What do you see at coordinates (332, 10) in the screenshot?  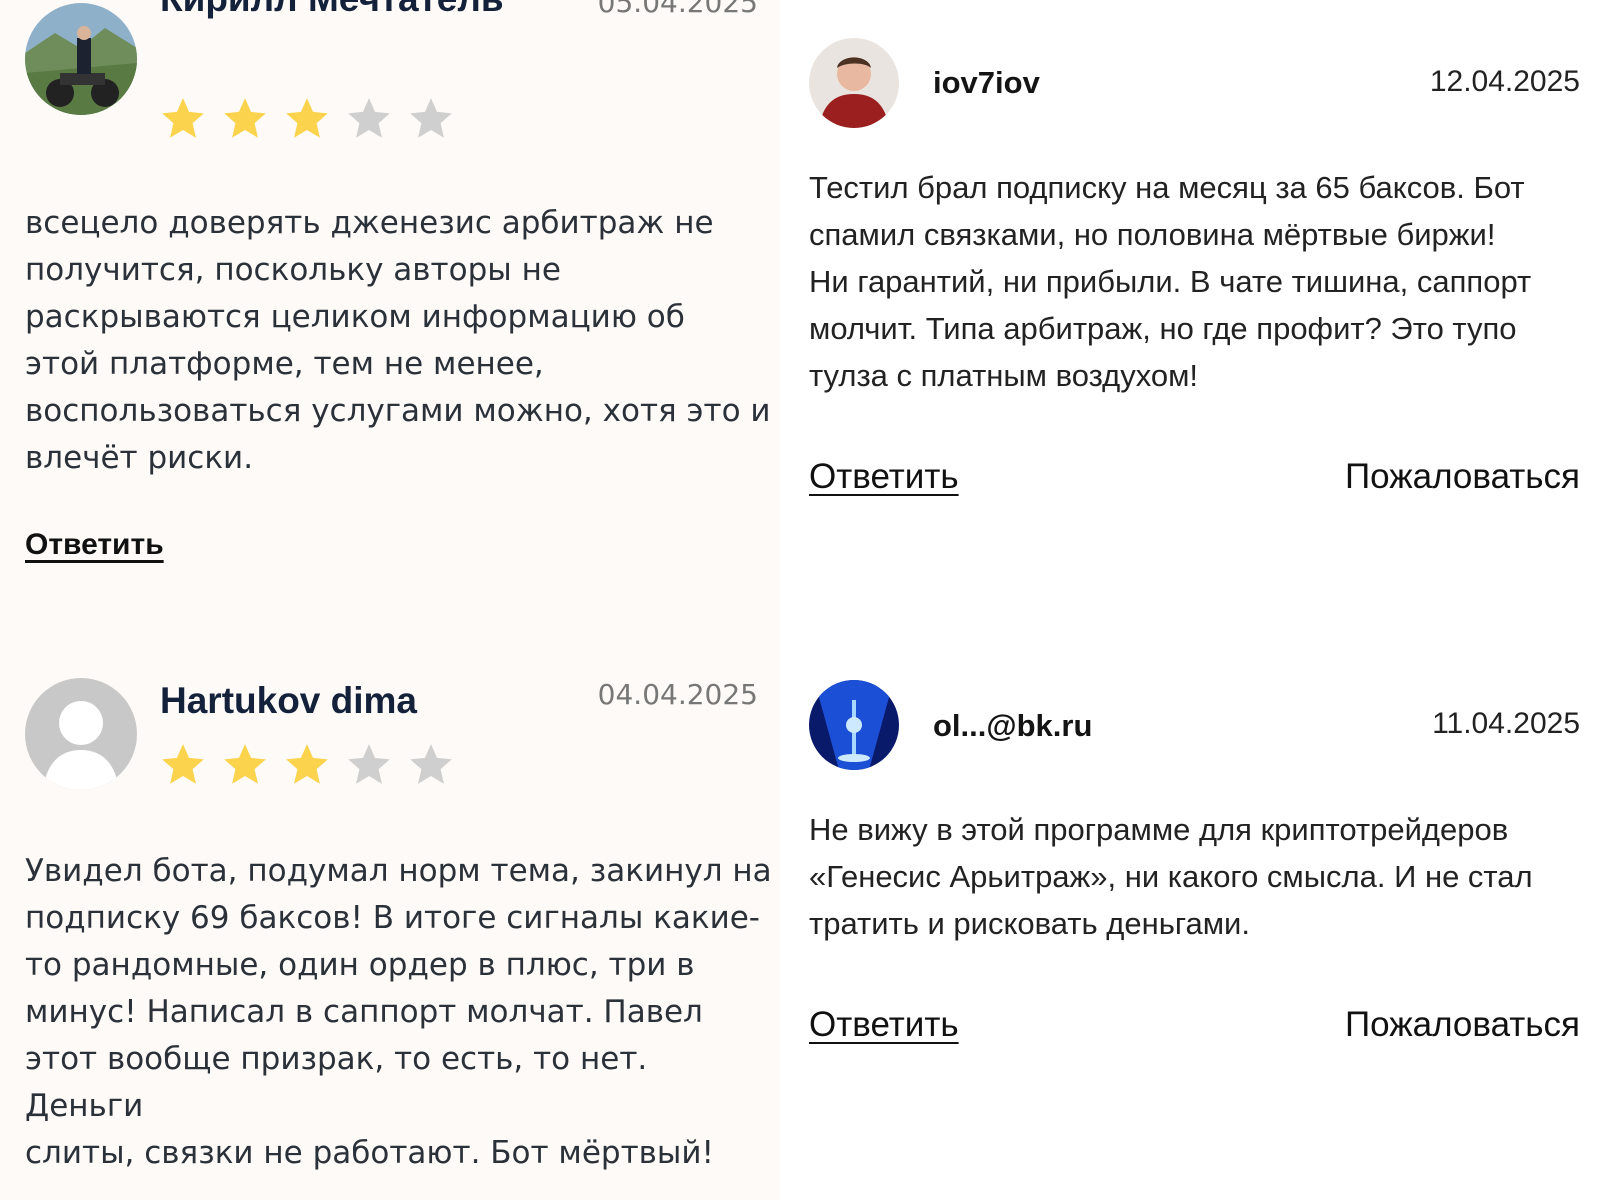 I see `author-name: Кирилл Мечтатель` at bounding box center [332, 10].